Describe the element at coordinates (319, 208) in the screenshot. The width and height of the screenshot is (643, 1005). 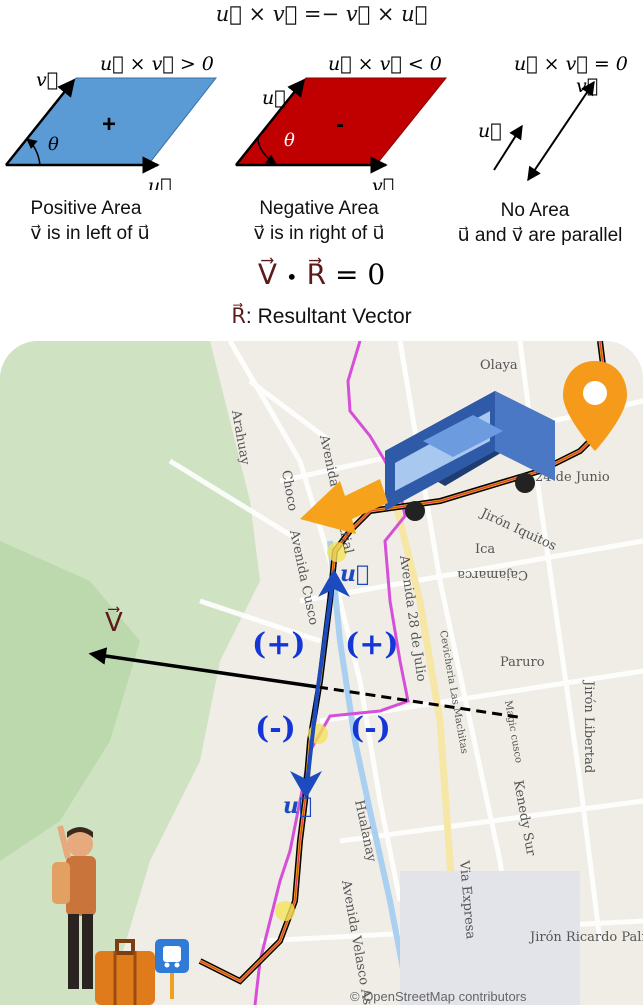
I see `negative-title: Negative Area` at that location.